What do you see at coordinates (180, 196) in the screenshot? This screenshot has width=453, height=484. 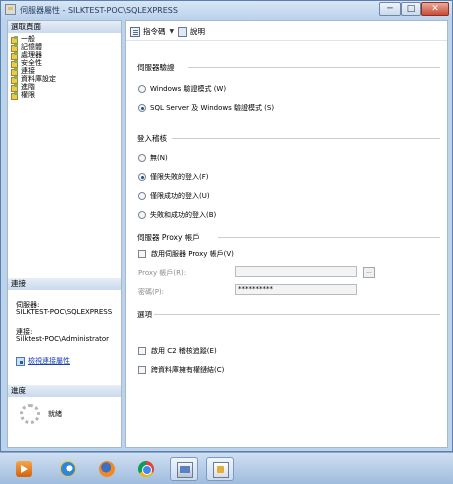 I see `audit-success-label: 僅限成功的登入(U)` at bounding box center [180, 196].